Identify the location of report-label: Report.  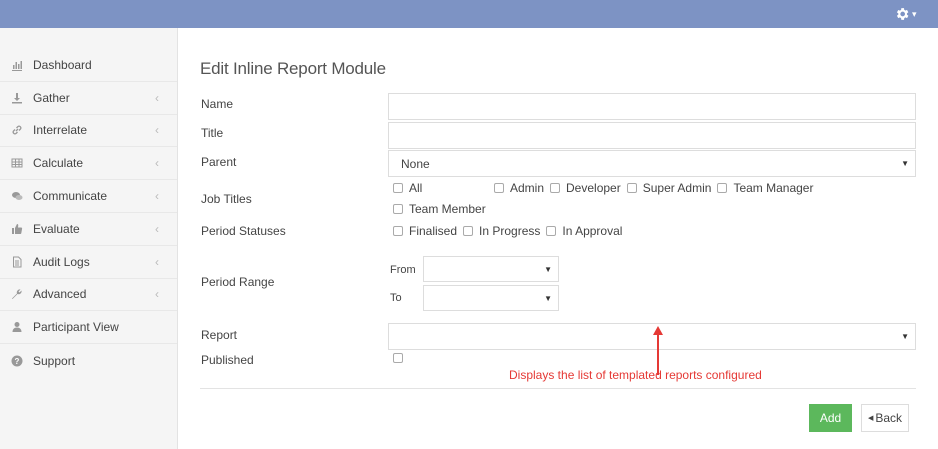
(219, 335).